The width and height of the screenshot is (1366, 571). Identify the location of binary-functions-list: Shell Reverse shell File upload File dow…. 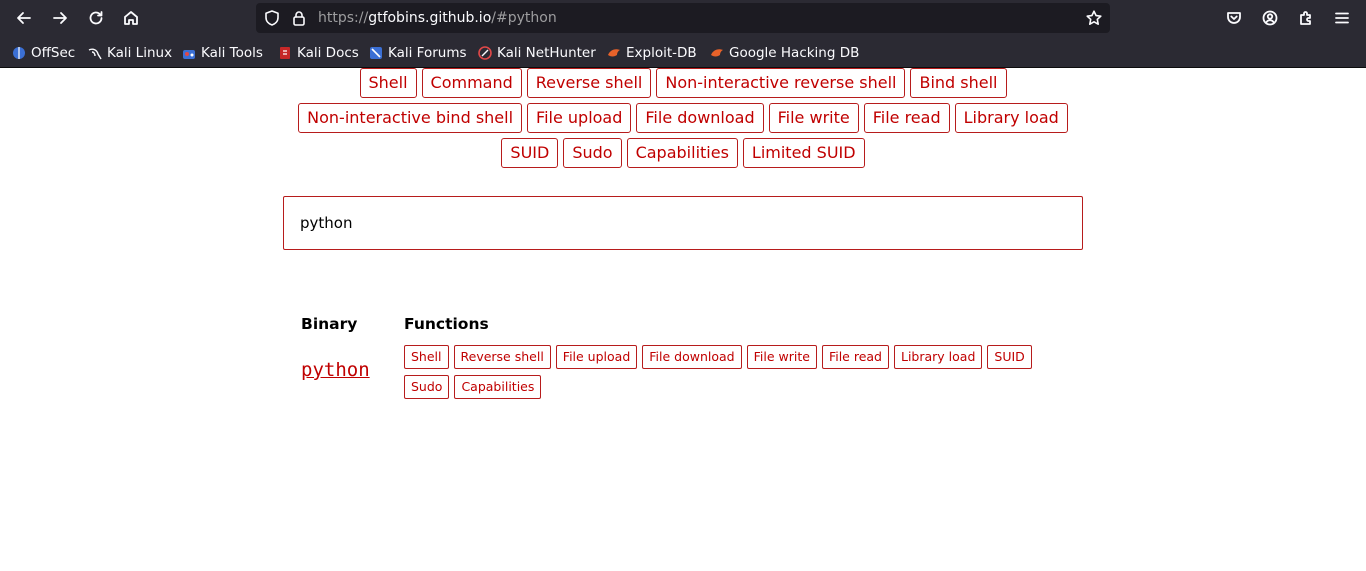
(729, 372).